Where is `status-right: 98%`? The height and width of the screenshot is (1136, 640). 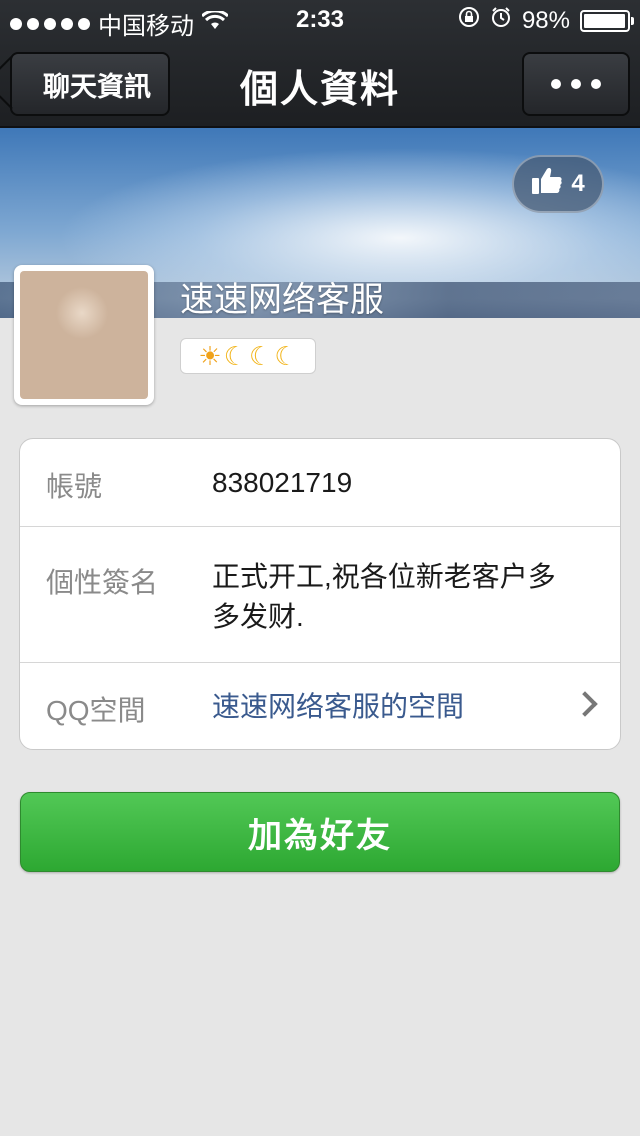 status-right: 98% is located at coordinates (546, 20).